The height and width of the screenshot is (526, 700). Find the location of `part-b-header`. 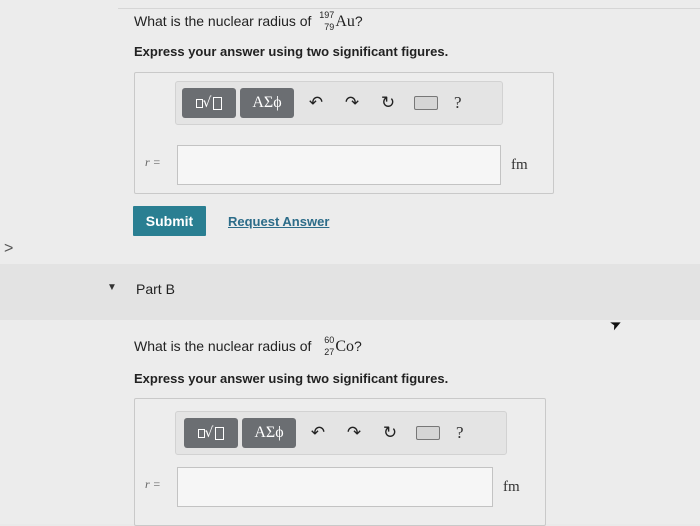

part-b-header is located at coordinates (350, 292).